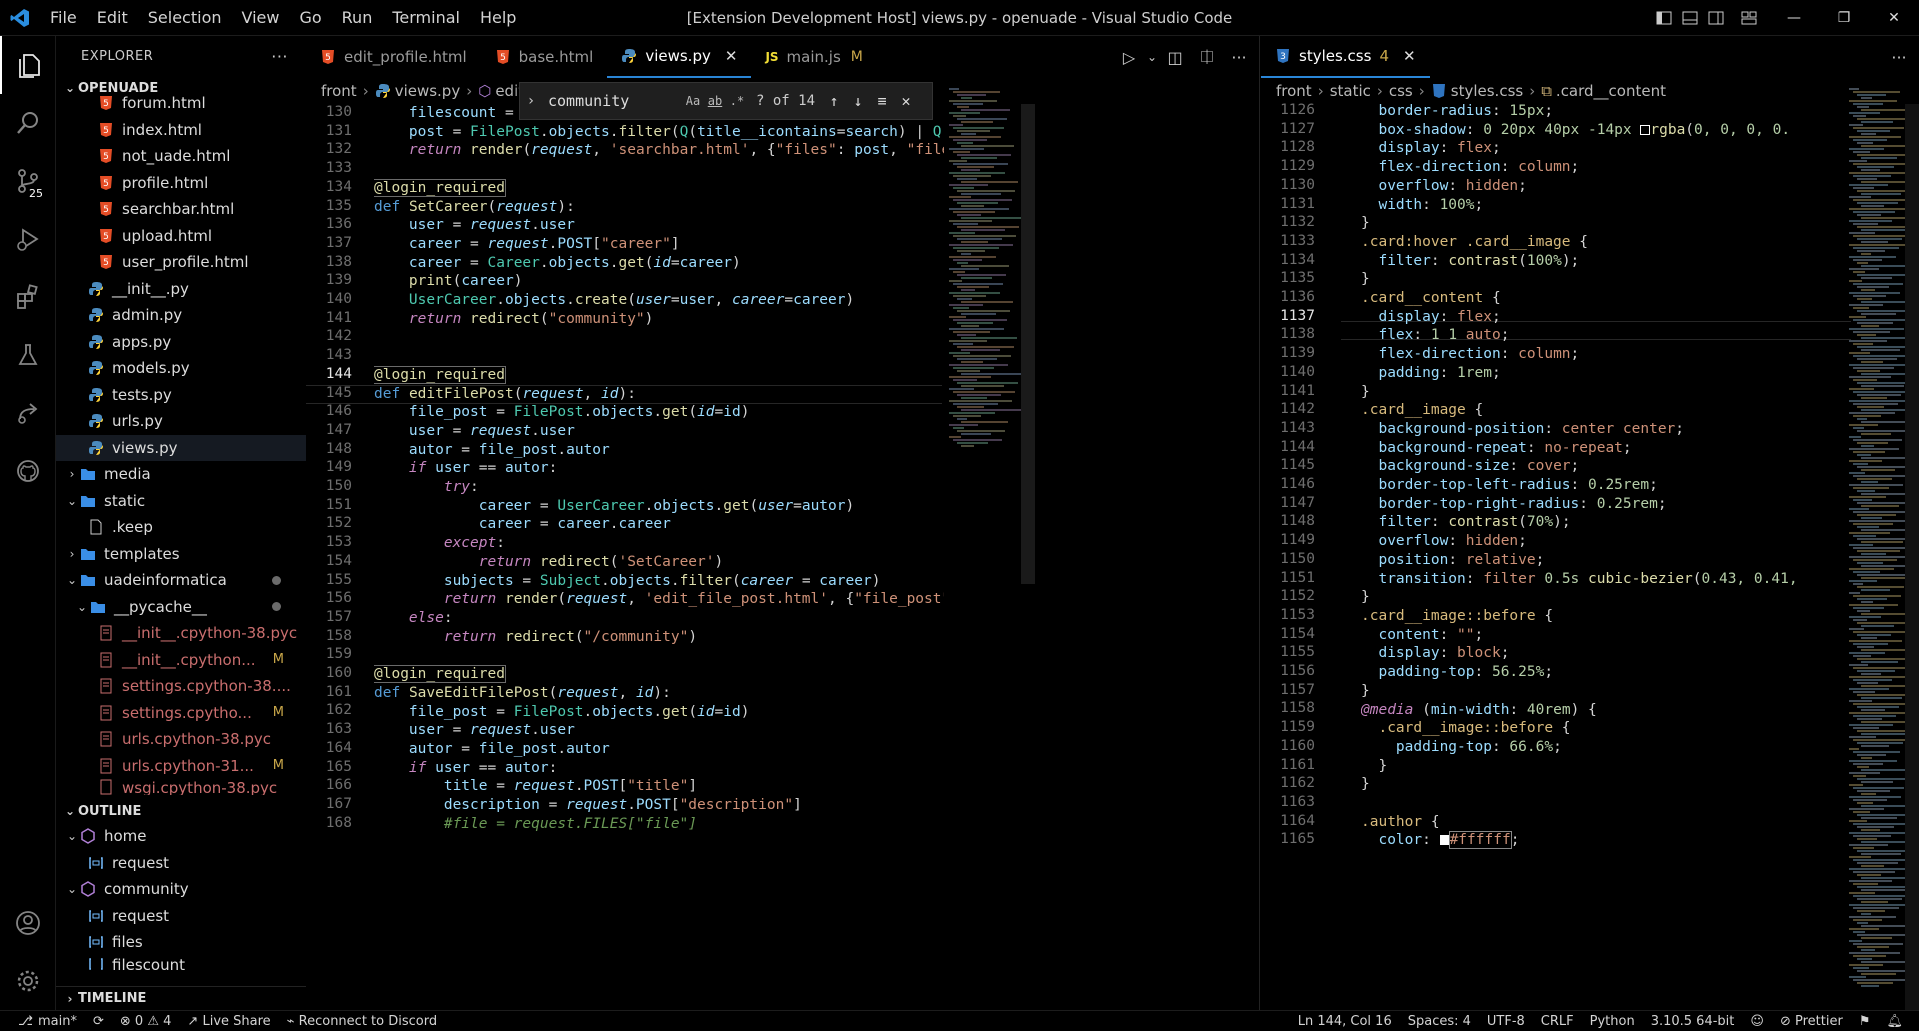  I want to click on outline-section-header: ⌄ OUTLINE, so click(181, 811).